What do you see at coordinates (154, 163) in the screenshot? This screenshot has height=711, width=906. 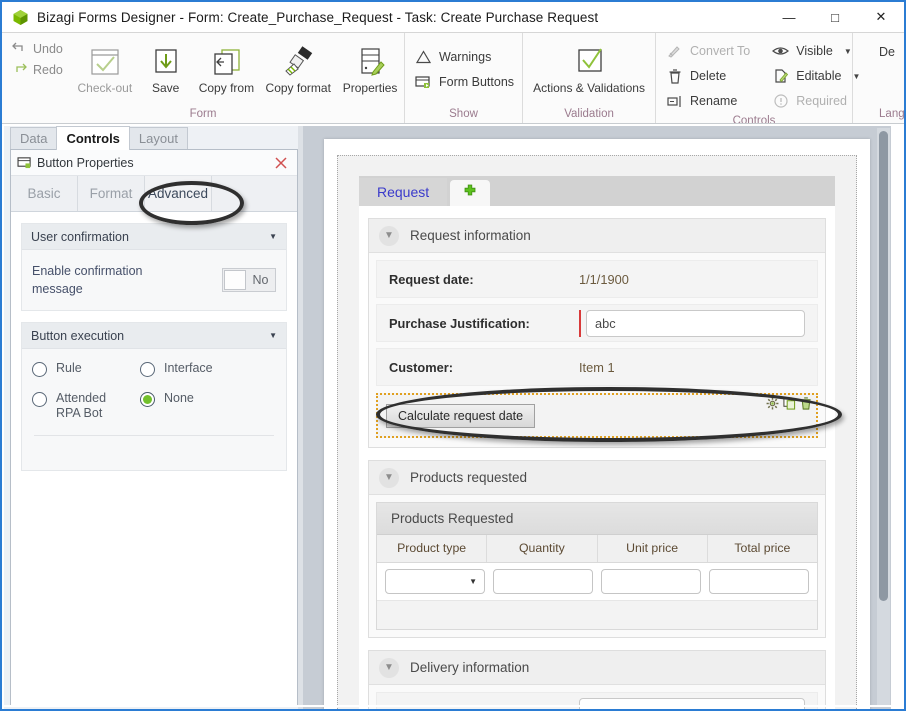 I see `properties-header: Button Properties` at bounding box center [154, 163].